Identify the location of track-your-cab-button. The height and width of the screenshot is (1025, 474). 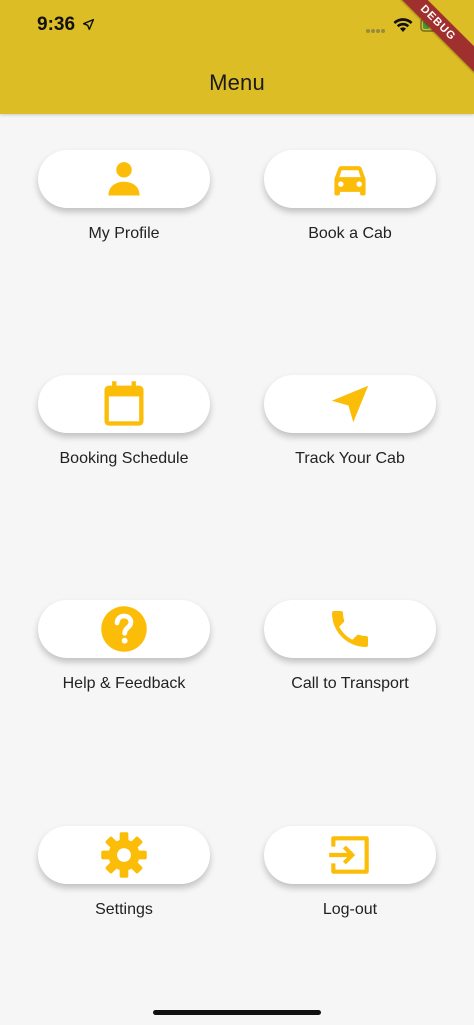
(350, 404).